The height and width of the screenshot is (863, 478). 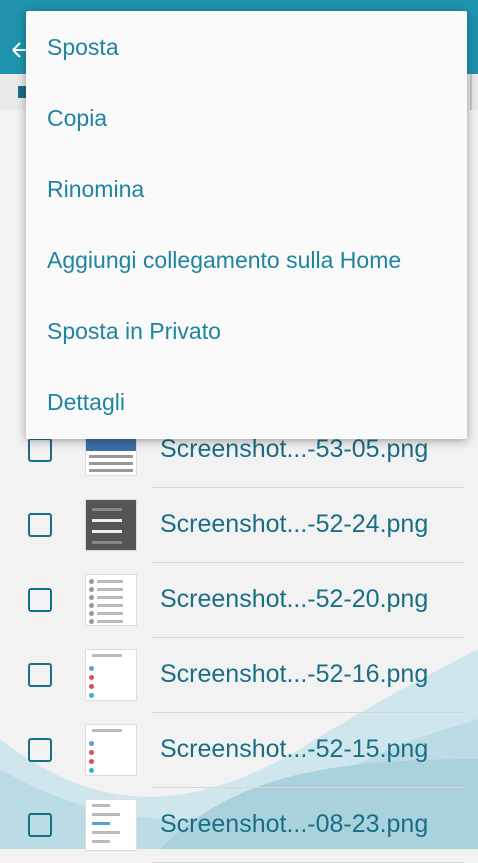 I want to click on file-name: Screenshot...-08-23.png, so click(x=294, y=824).